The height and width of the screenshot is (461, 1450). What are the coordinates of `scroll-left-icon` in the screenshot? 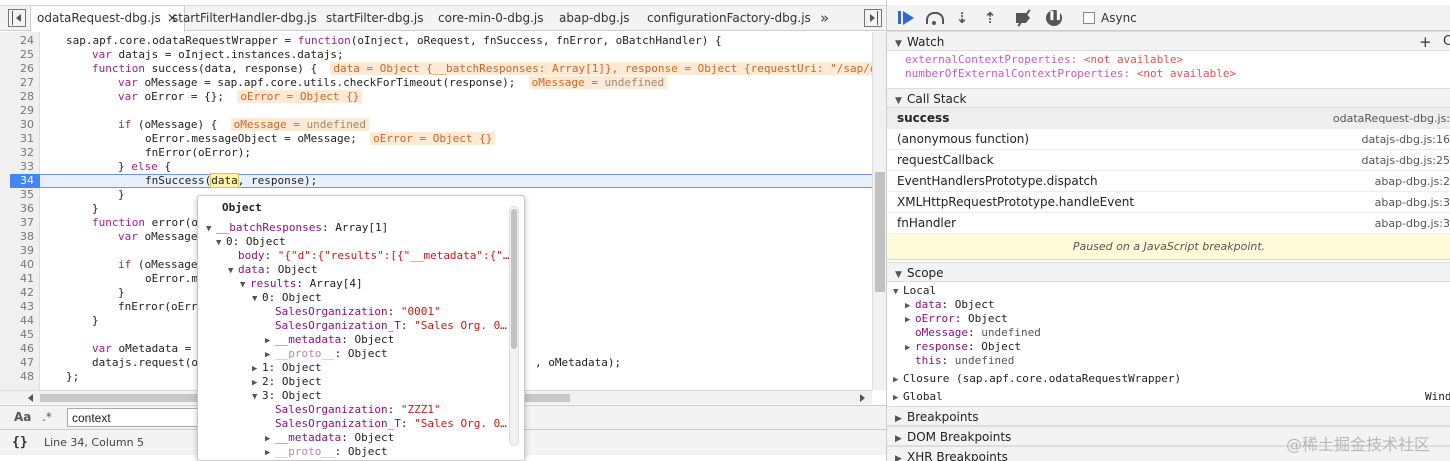 It's located at (30, 398).